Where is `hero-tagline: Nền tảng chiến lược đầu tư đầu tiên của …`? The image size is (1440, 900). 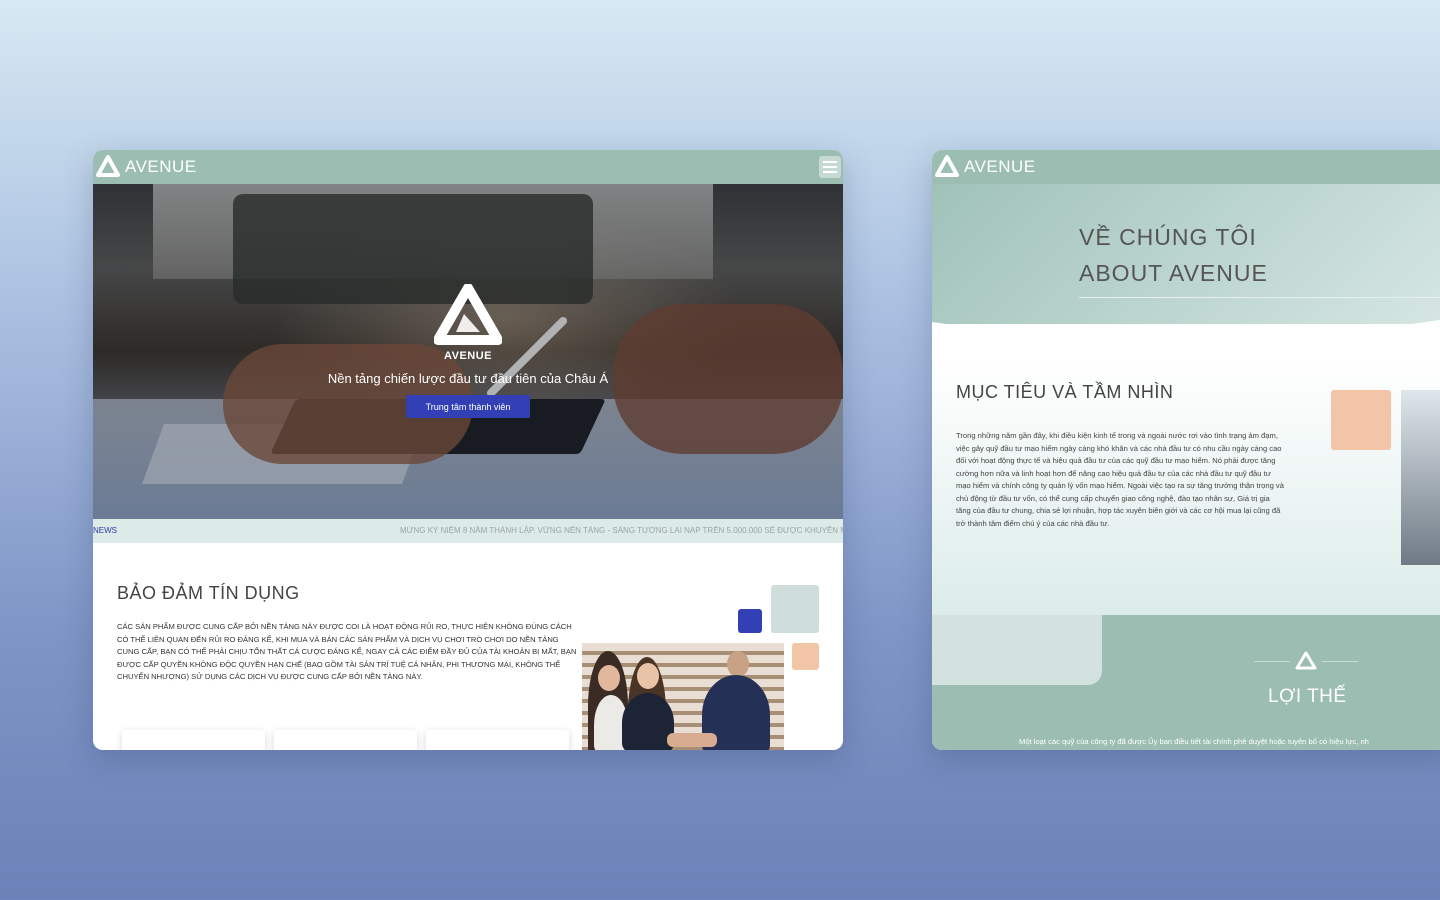
hero-tagline: Nền tảng chiến lược đầu tư đầu tiên của … is located at coordinates (468, 378).